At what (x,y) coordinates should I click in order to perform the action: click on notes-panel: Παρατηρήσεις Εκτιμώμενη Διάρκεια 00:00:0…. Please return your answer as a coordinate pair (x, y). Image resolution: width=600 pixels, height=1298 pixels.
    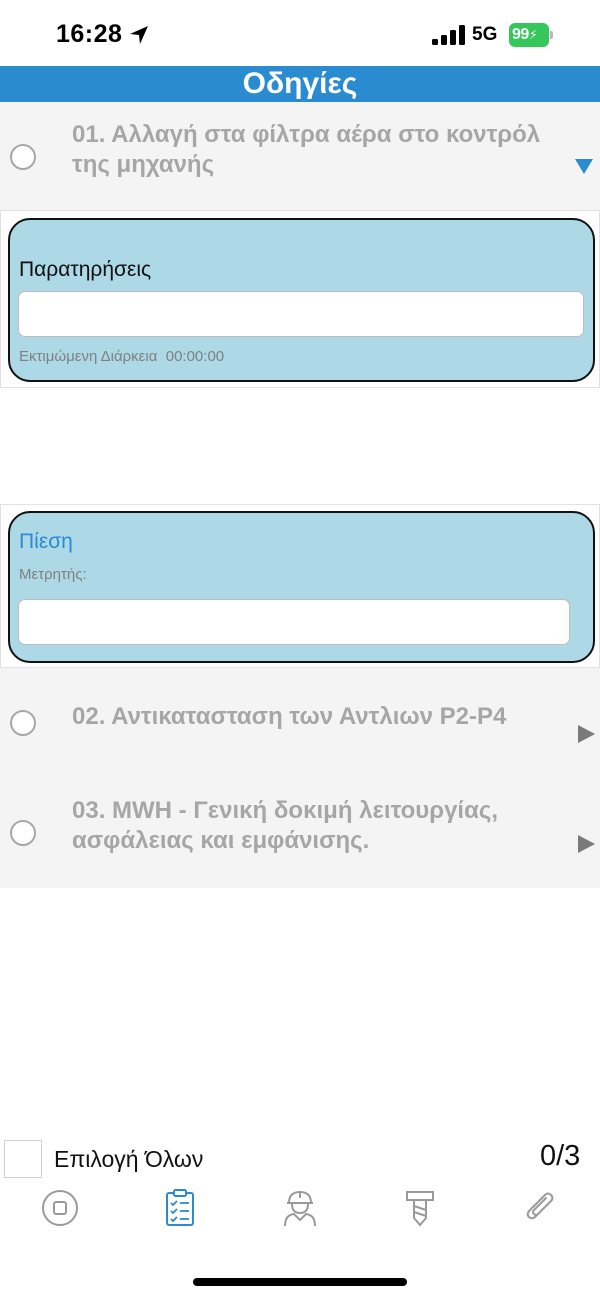
    Looking at the image, I should click on (301, 300).